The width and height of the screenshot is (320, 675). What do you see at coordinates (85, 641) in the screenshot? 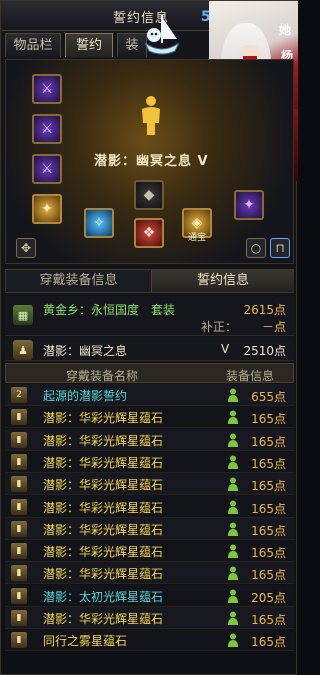
I see `equipment-name: 同行之雾星蕴石` at bounding box center [85, 641].